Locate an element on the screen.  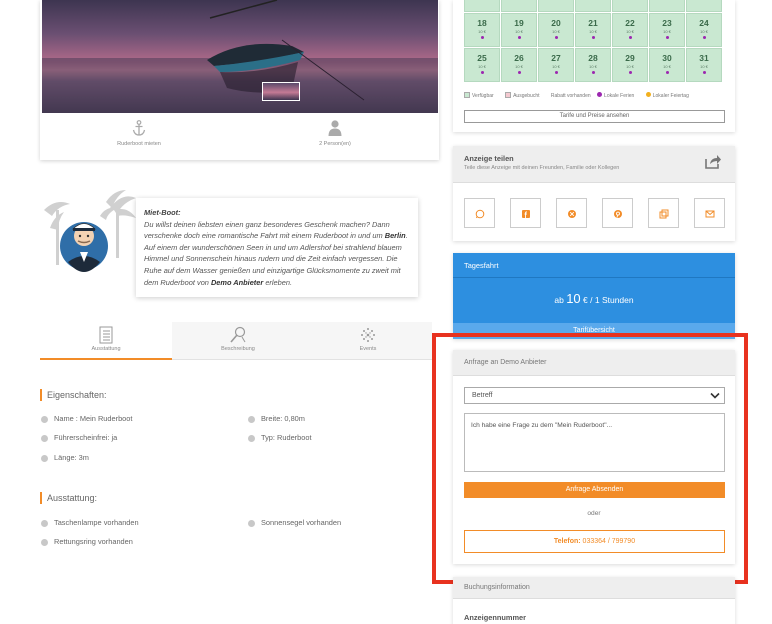
share-mail-button is located at coordinates (709, 213).